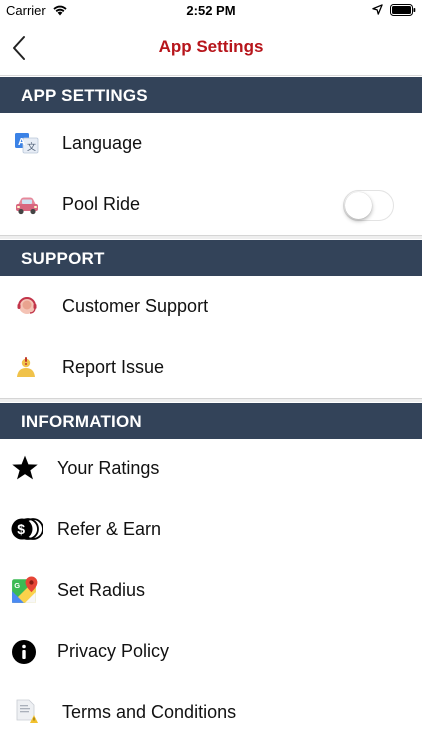 The height and width of the screenshot is (750, 422). What do you see at coordinates (113, 651) in the screenshot?
I see `privacy-policy-label: Privacy Policy` at bounding box center [113, 651].